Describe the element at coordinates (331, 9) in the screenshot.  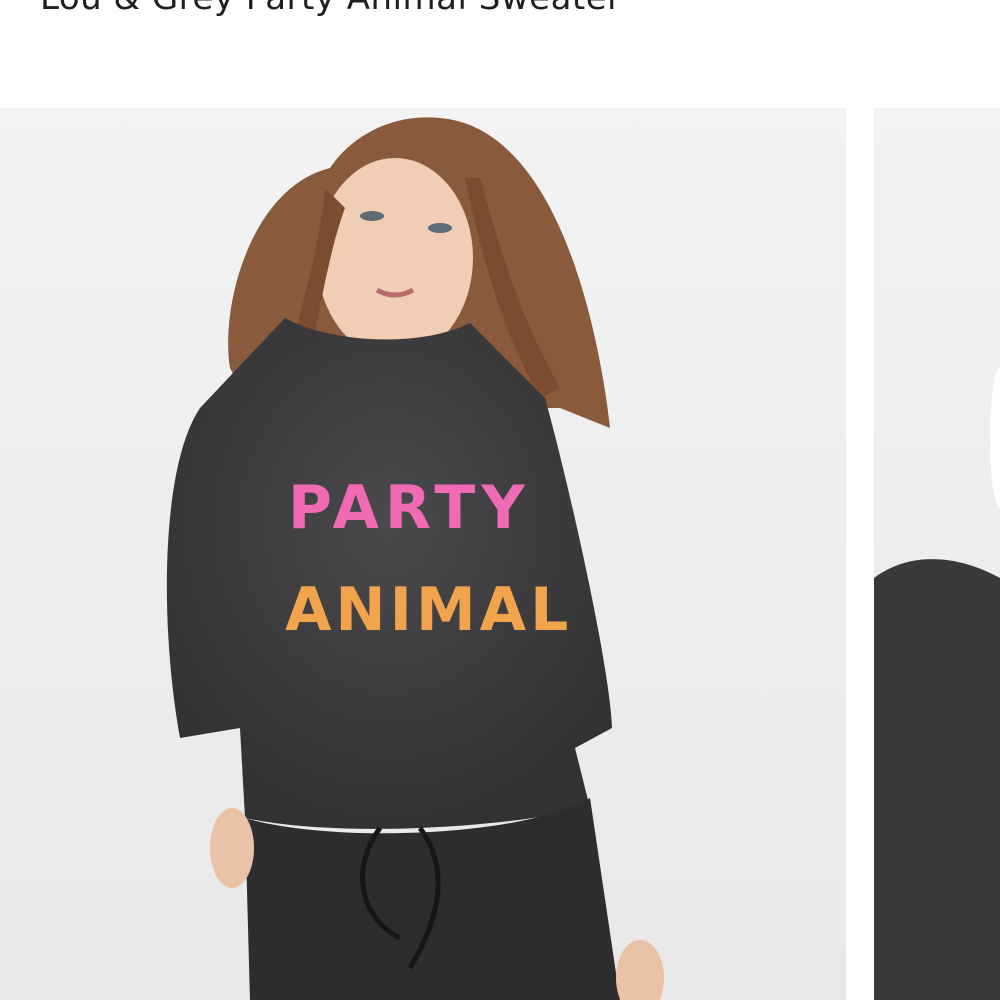
I see `product-title: Lou & Grey Party Animal Sweater` at that location.